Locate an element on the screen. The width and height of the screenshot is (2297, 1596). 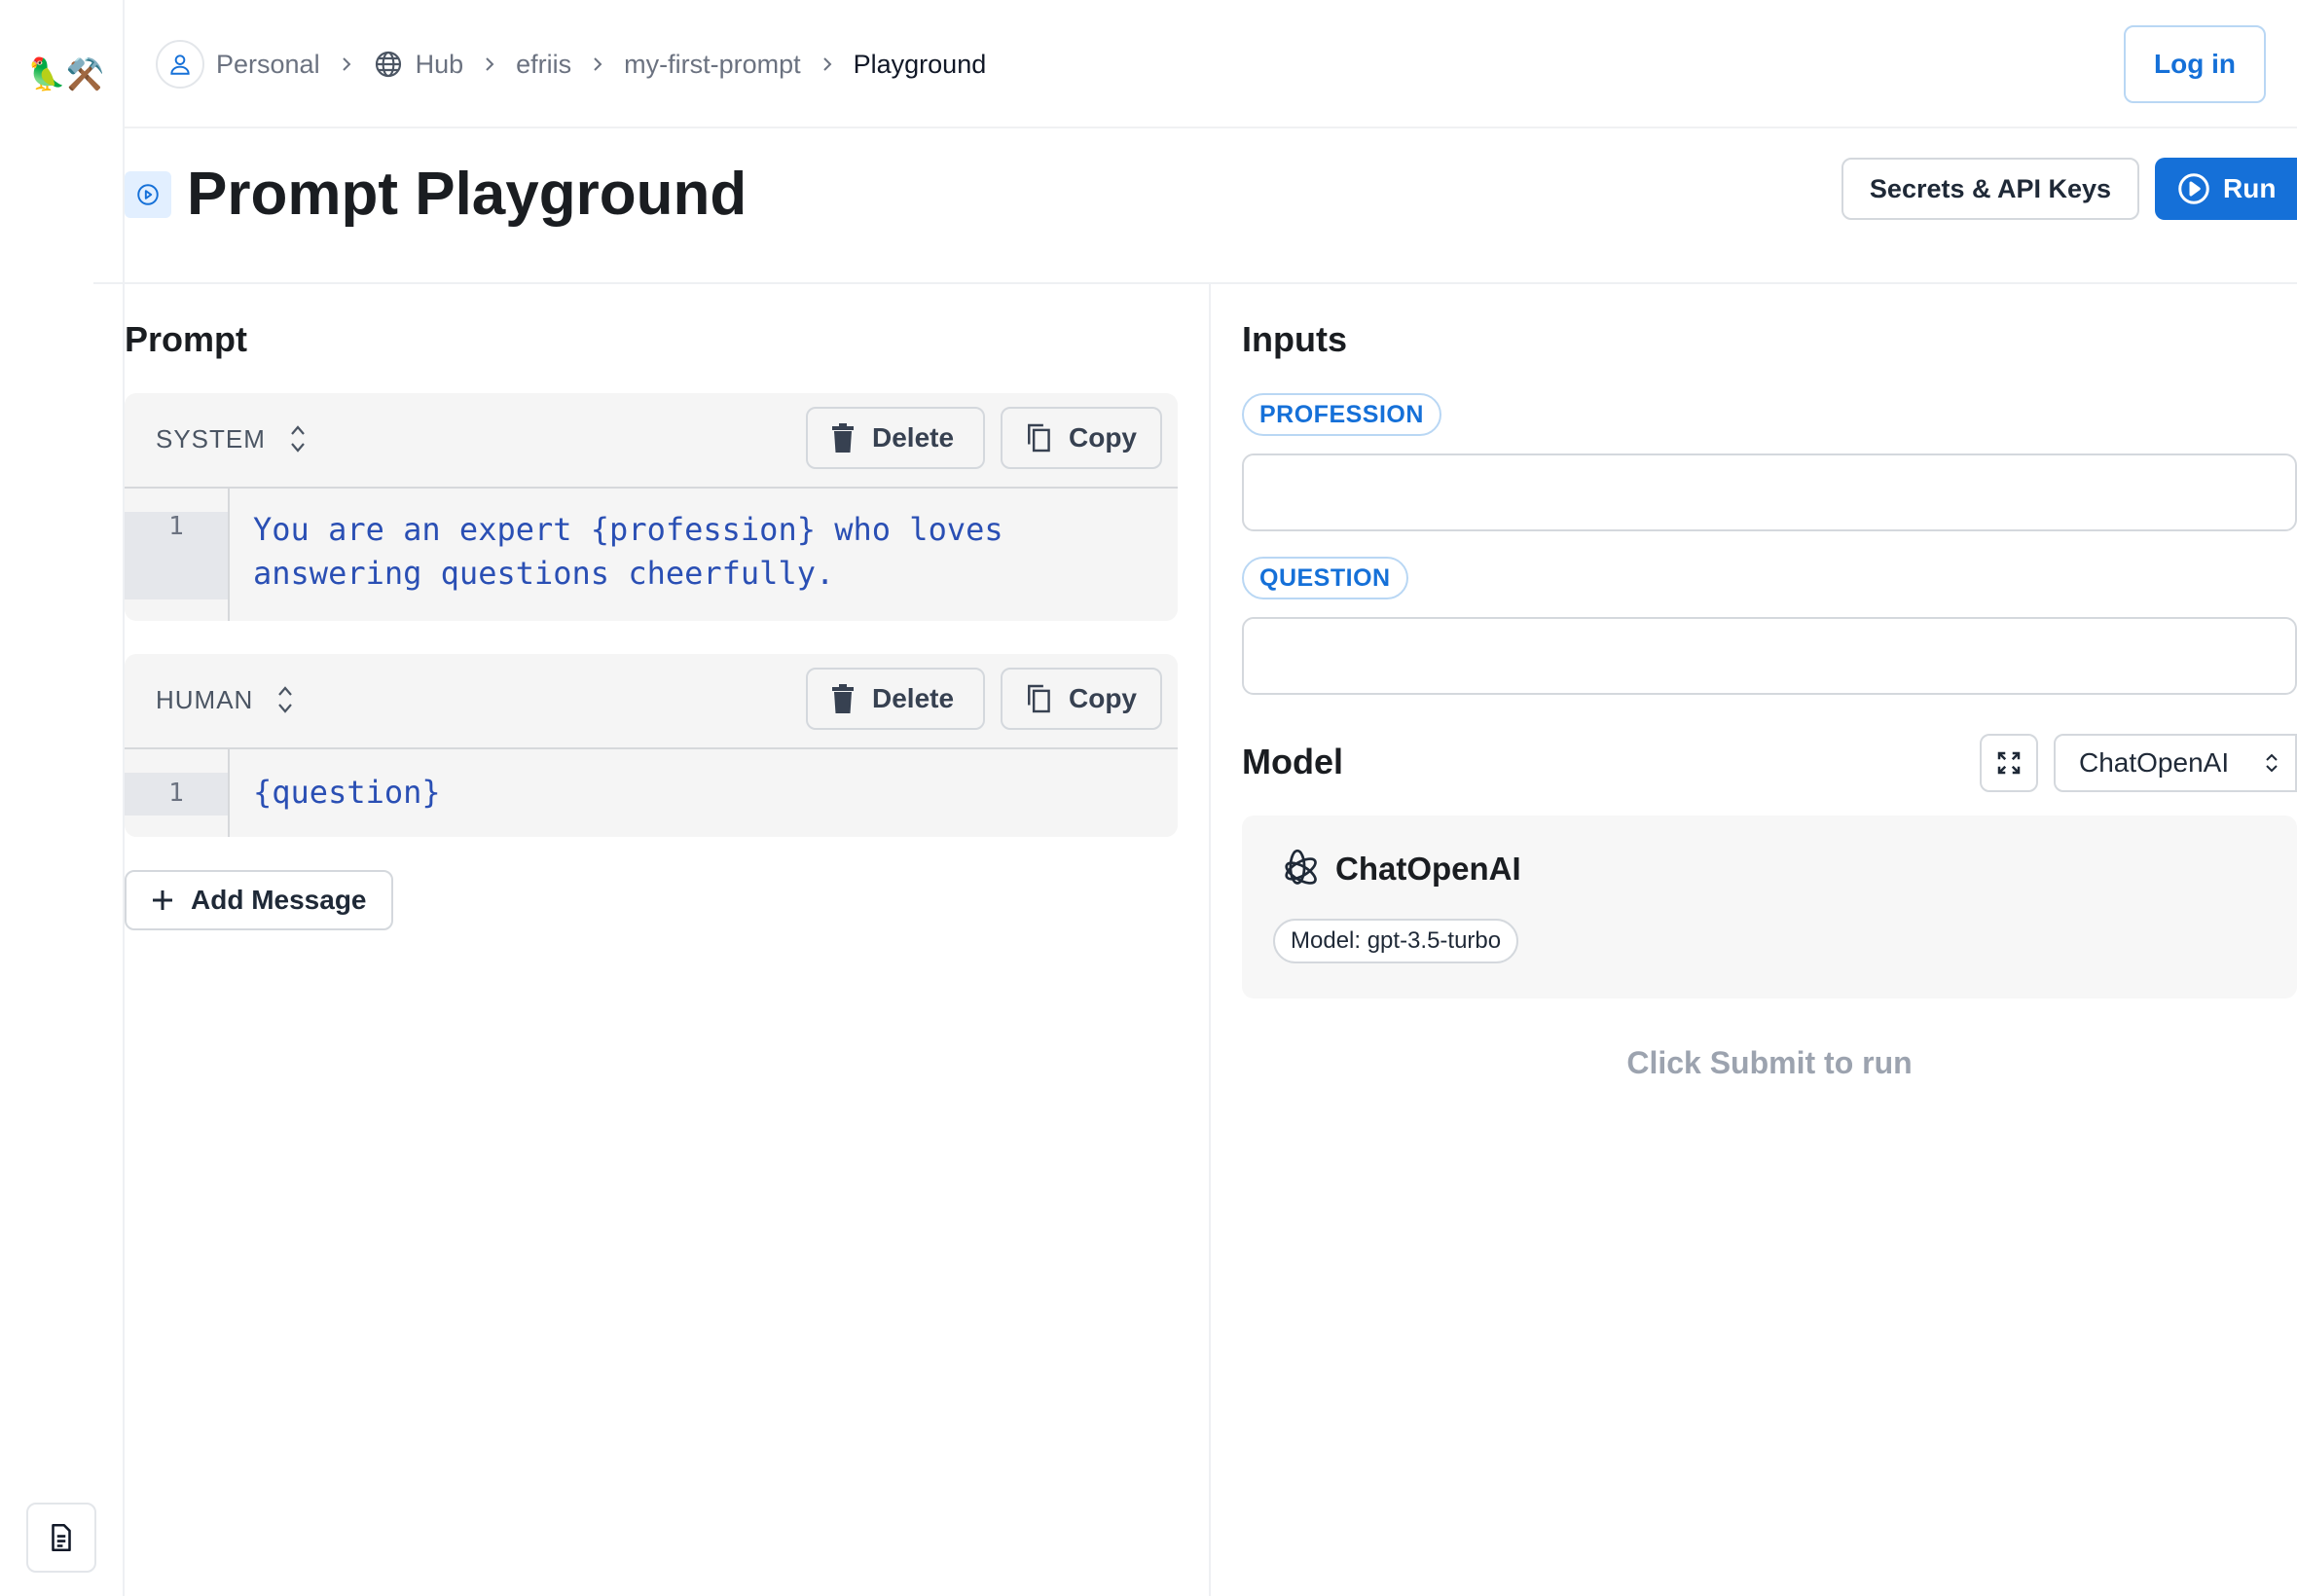
breadcrumb-label: Personal is located at coordinates (268, 64).